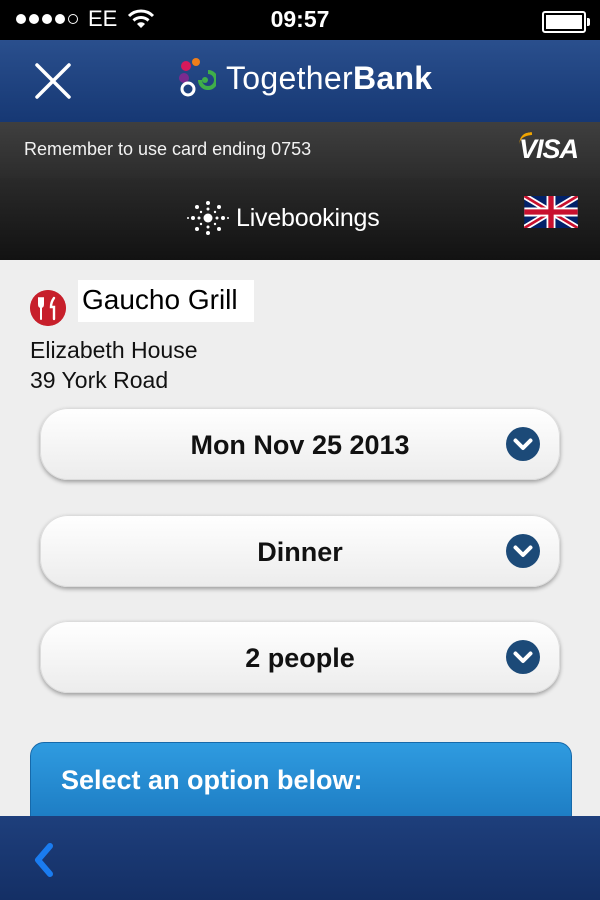  Describe the element at coordinates (168, 149) in the screenshot. I see `card-notice-text: Remember to use card ending 0753` at that location.